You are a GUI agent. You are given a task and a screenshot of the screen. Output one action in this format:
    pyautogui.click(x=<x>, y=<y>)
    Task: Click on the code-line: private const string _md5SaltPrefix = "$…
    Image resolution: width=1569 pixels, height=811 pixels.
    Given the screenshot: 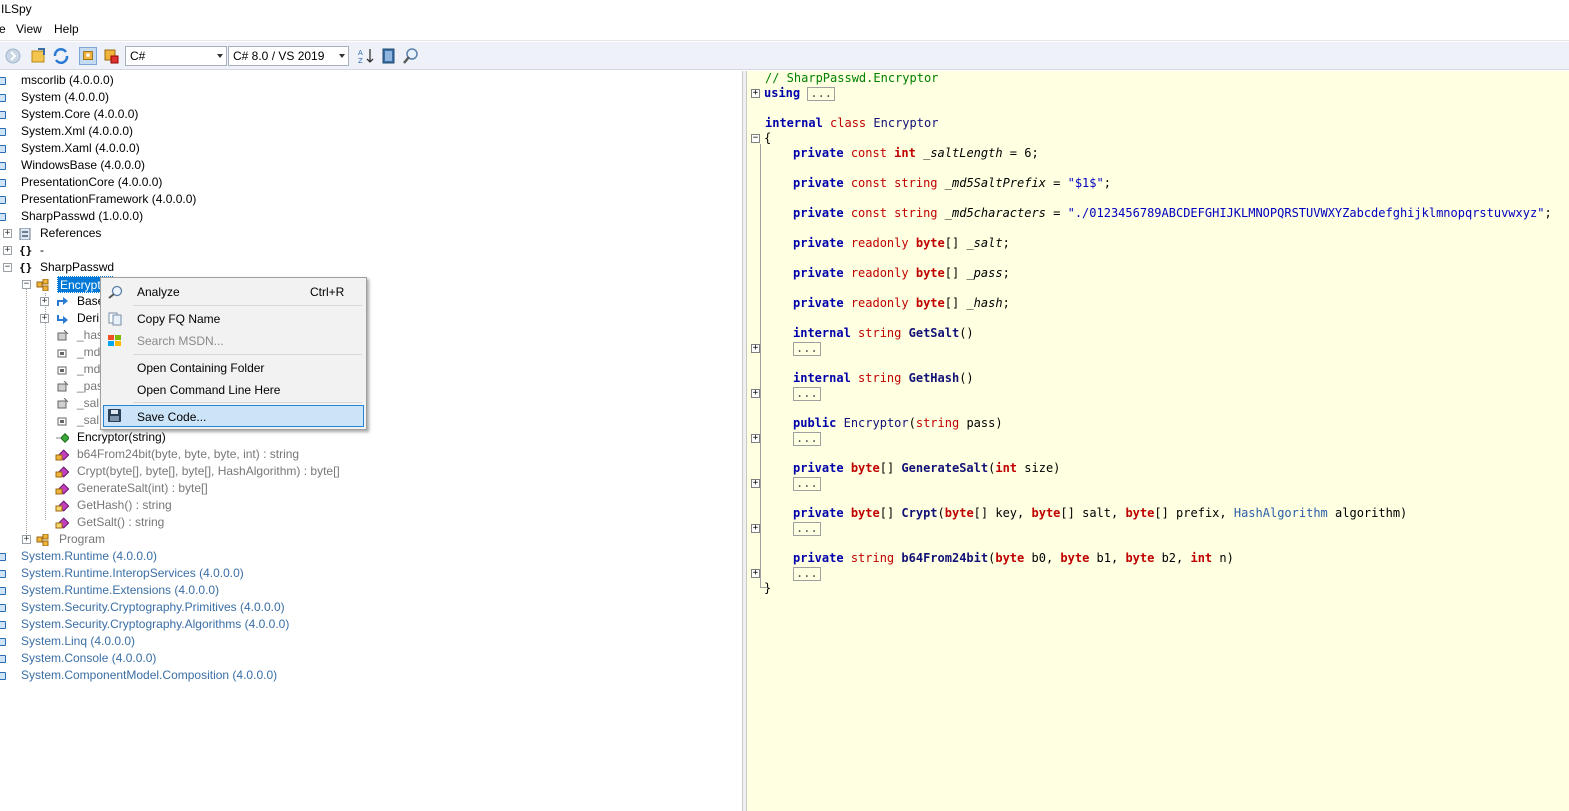 What is the action you would take?
    pyautogui.click(x=952, y=183)
    